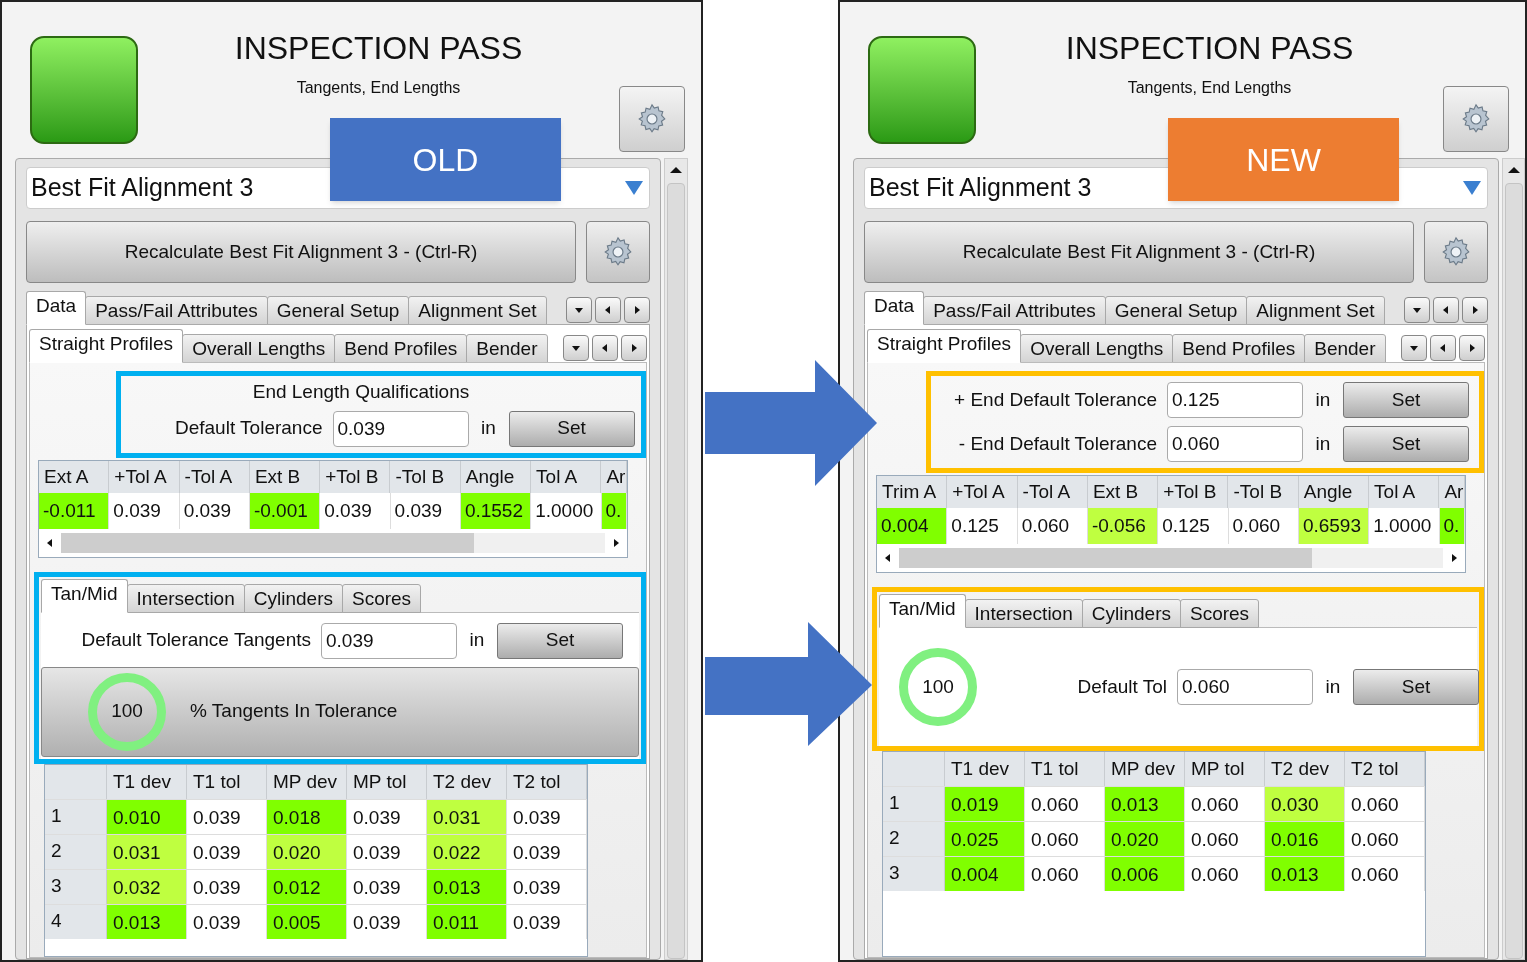 This screenshot has height=962, width=1527. Describe the element at coordinates (285, 476) in the screenshot. I see `column-header: Ext B` at that location.